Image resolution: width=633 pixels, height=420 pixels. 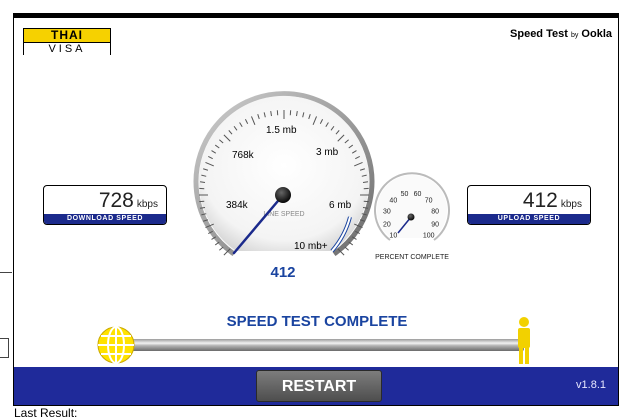 I want to click on download-speed-box: 728kbps DOWNLOAD SPEED, so click(x=105, y=205).